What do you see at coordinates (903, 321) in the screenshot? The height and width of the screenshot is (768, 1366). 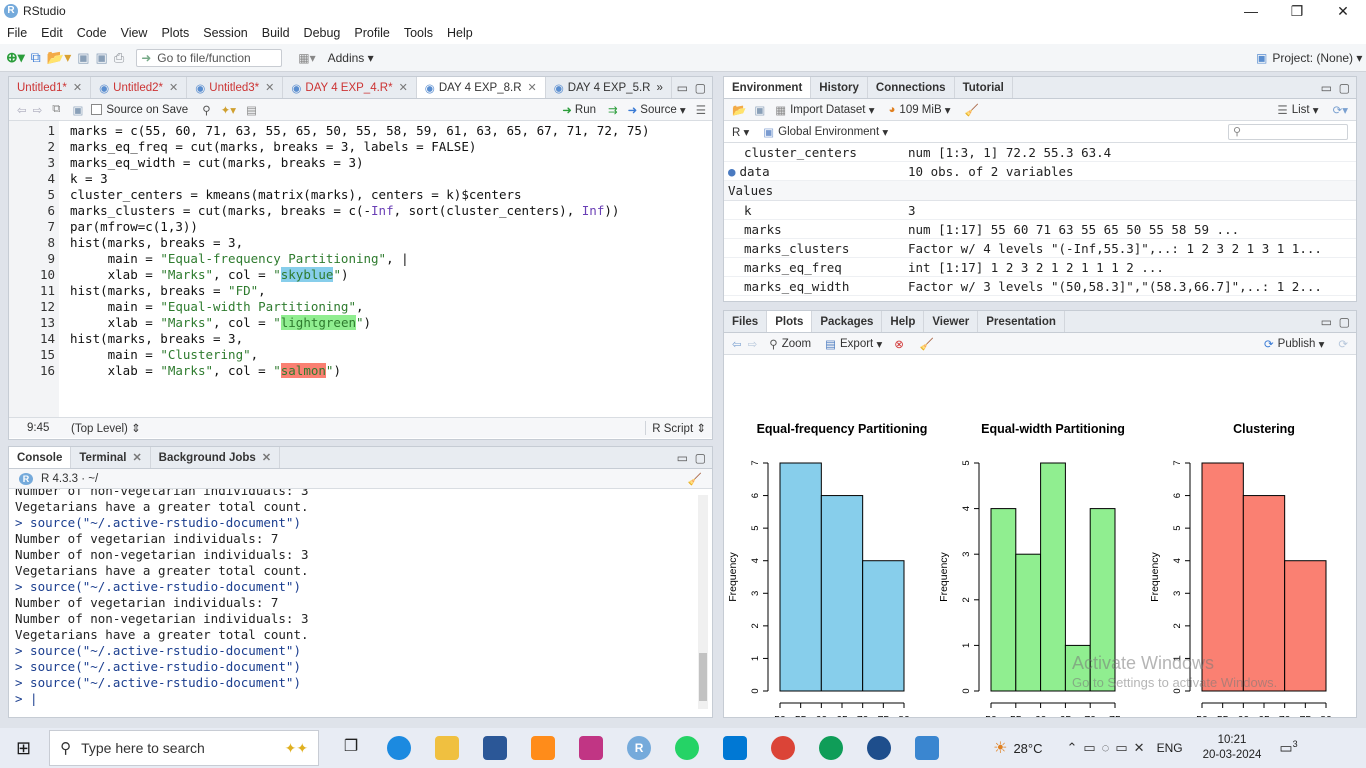 I see `tab-help: Help` at bounding box center [903, 321].